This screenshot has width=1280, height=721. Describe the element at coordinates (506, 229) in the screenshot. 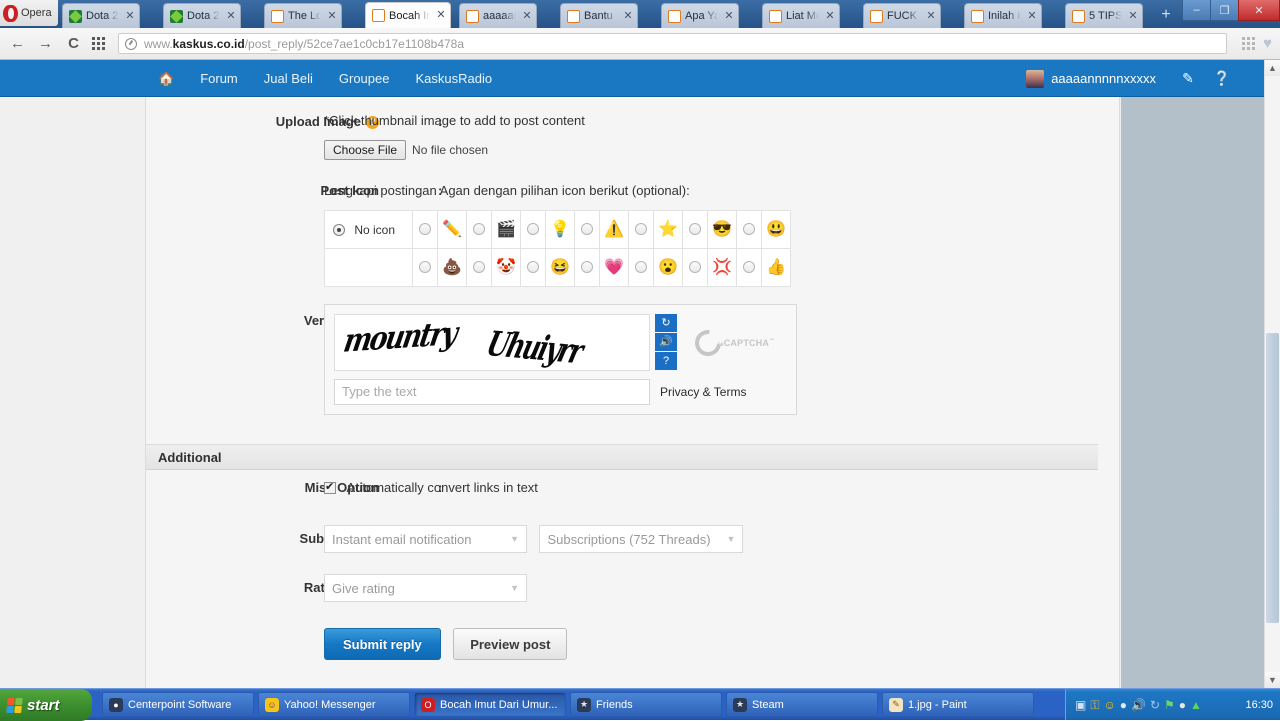

I see `icon-cell: 🎬` at that location.